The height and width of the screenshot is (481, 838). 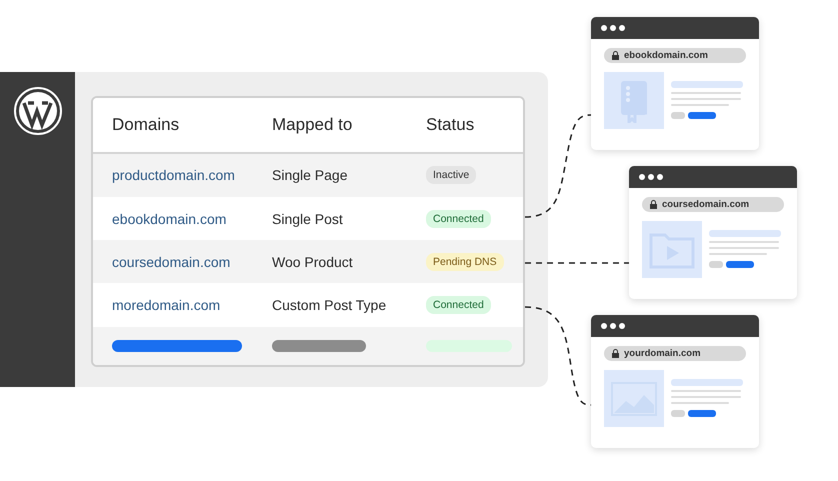 What do you see at coordinates (37, 111) in the screenshot?
I see `wordpress-logo` at bounding box center [37, 111].